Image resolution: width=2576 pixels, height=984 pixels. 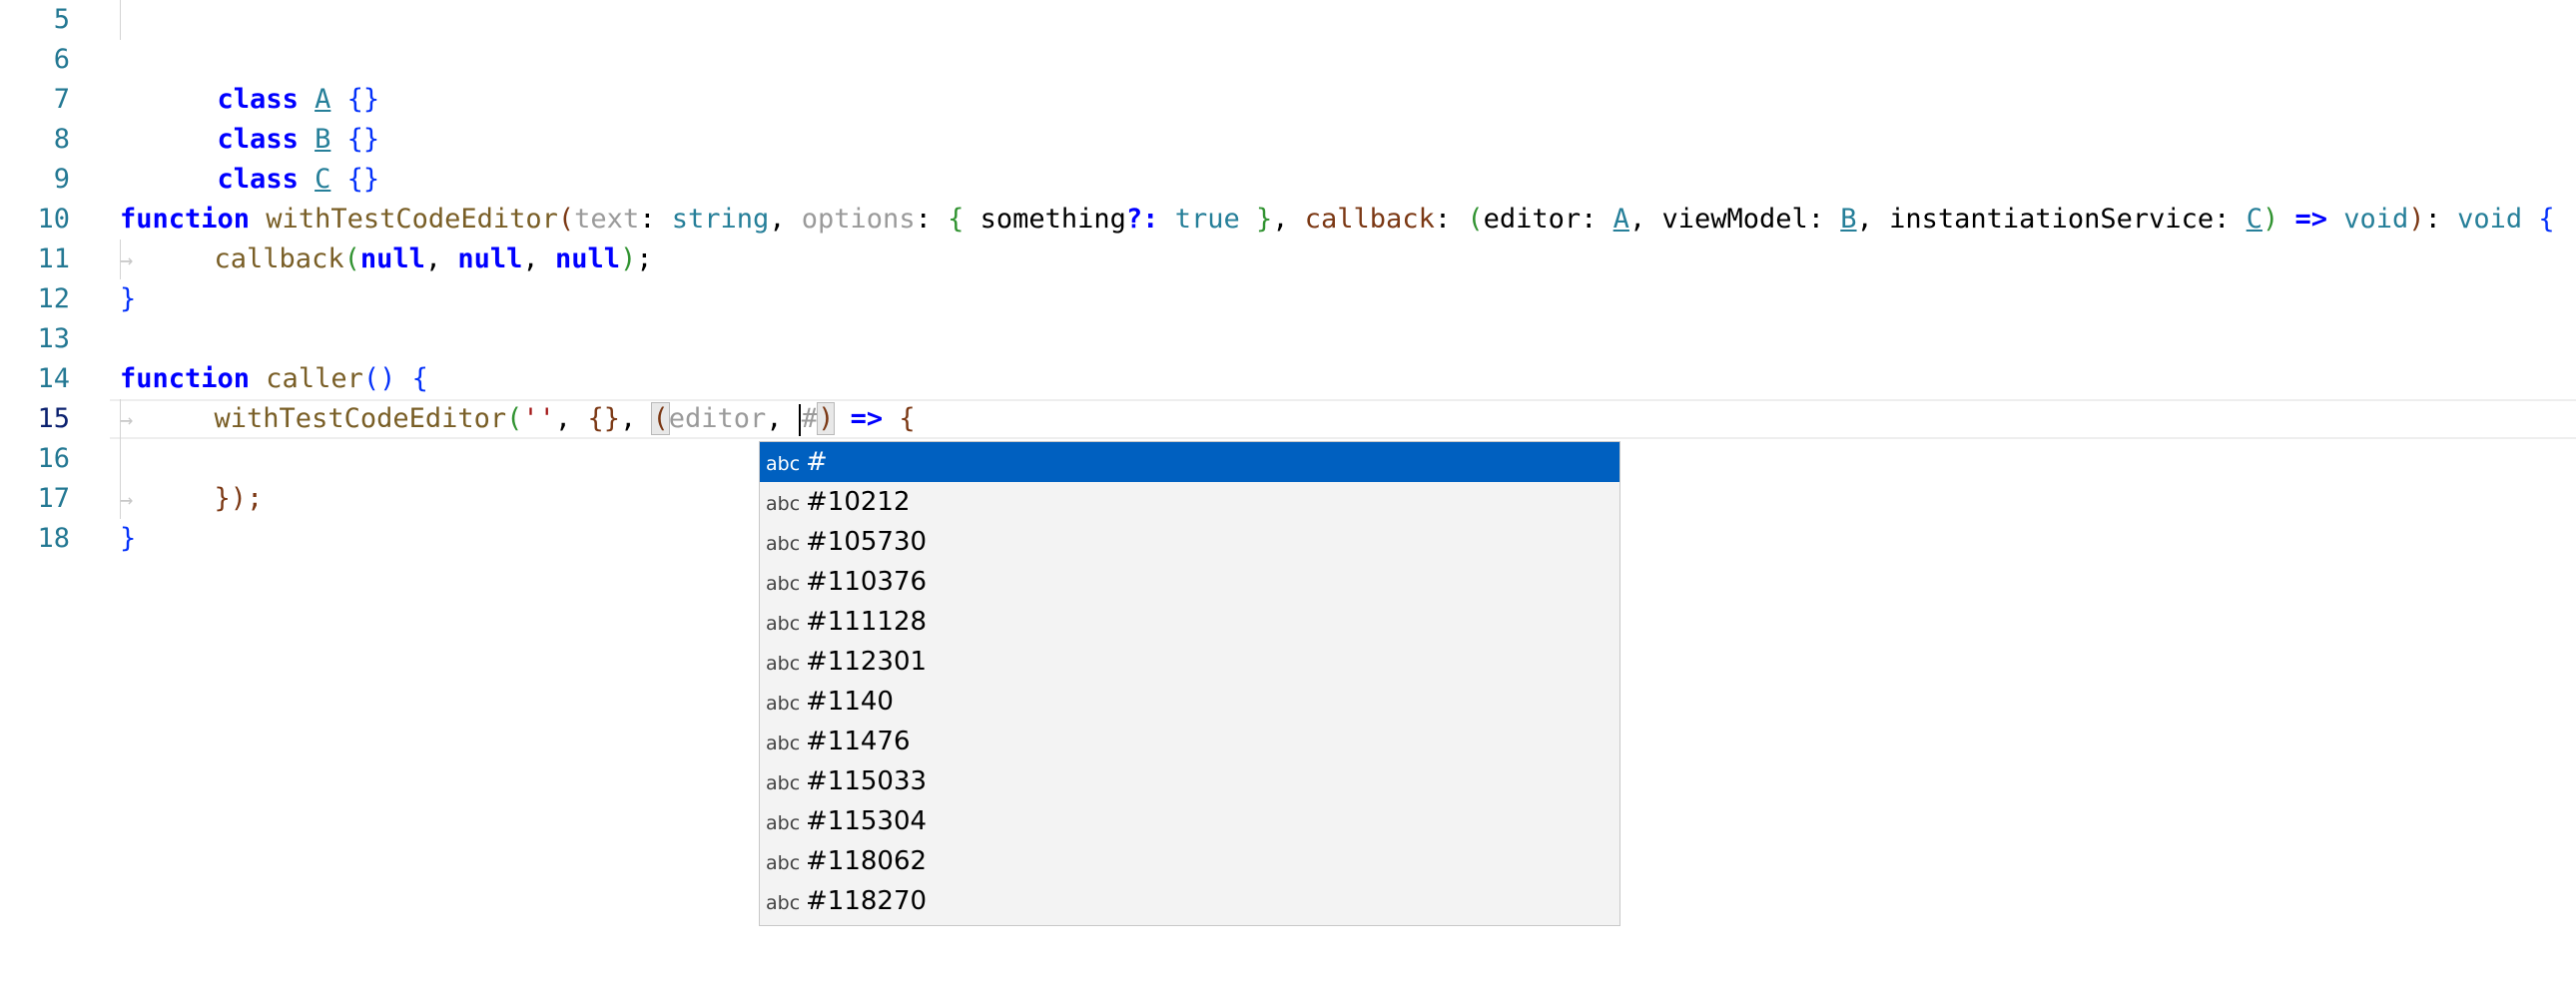 What do you see at coordinates (867, 542) in the screenshot?
I see `suggest-item-label: #105730` at bounding box center [867, 542].